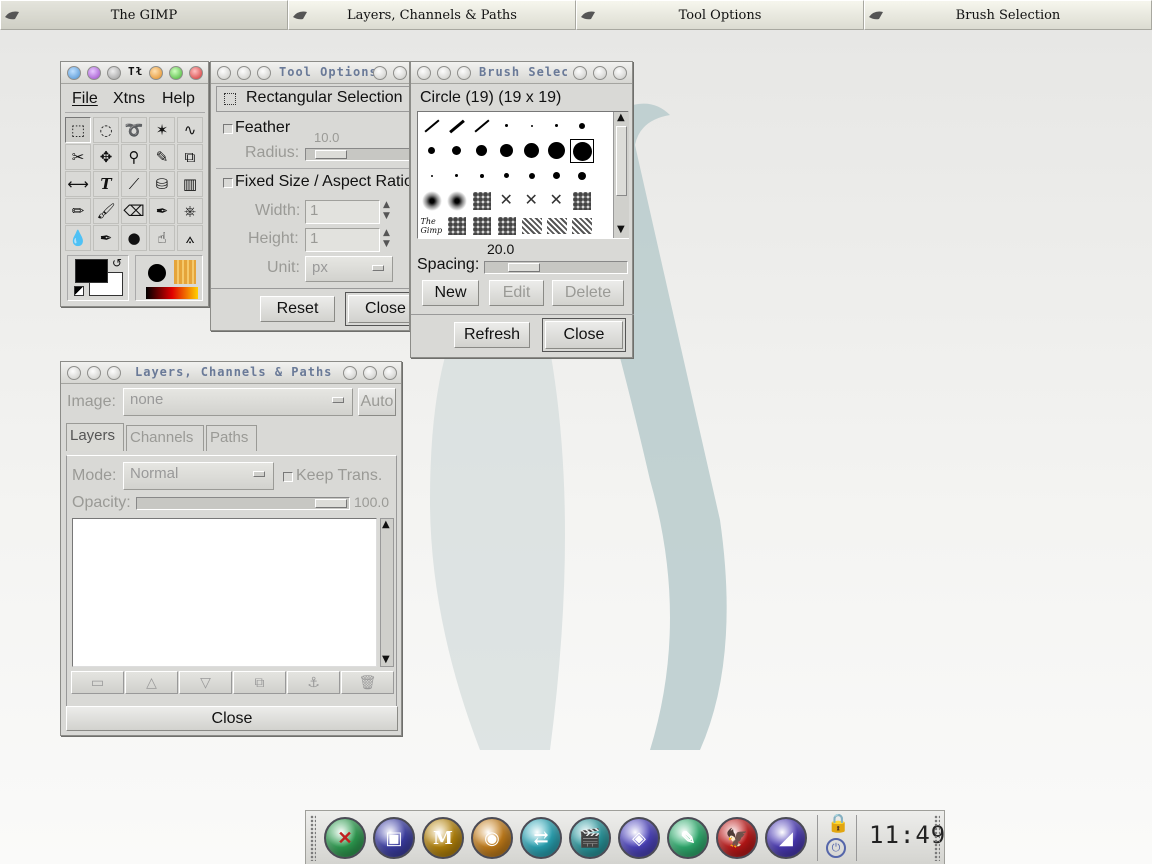 The image size is (1152, 864). I want to click on magnify-tool: ⚲, so click(134, 157).